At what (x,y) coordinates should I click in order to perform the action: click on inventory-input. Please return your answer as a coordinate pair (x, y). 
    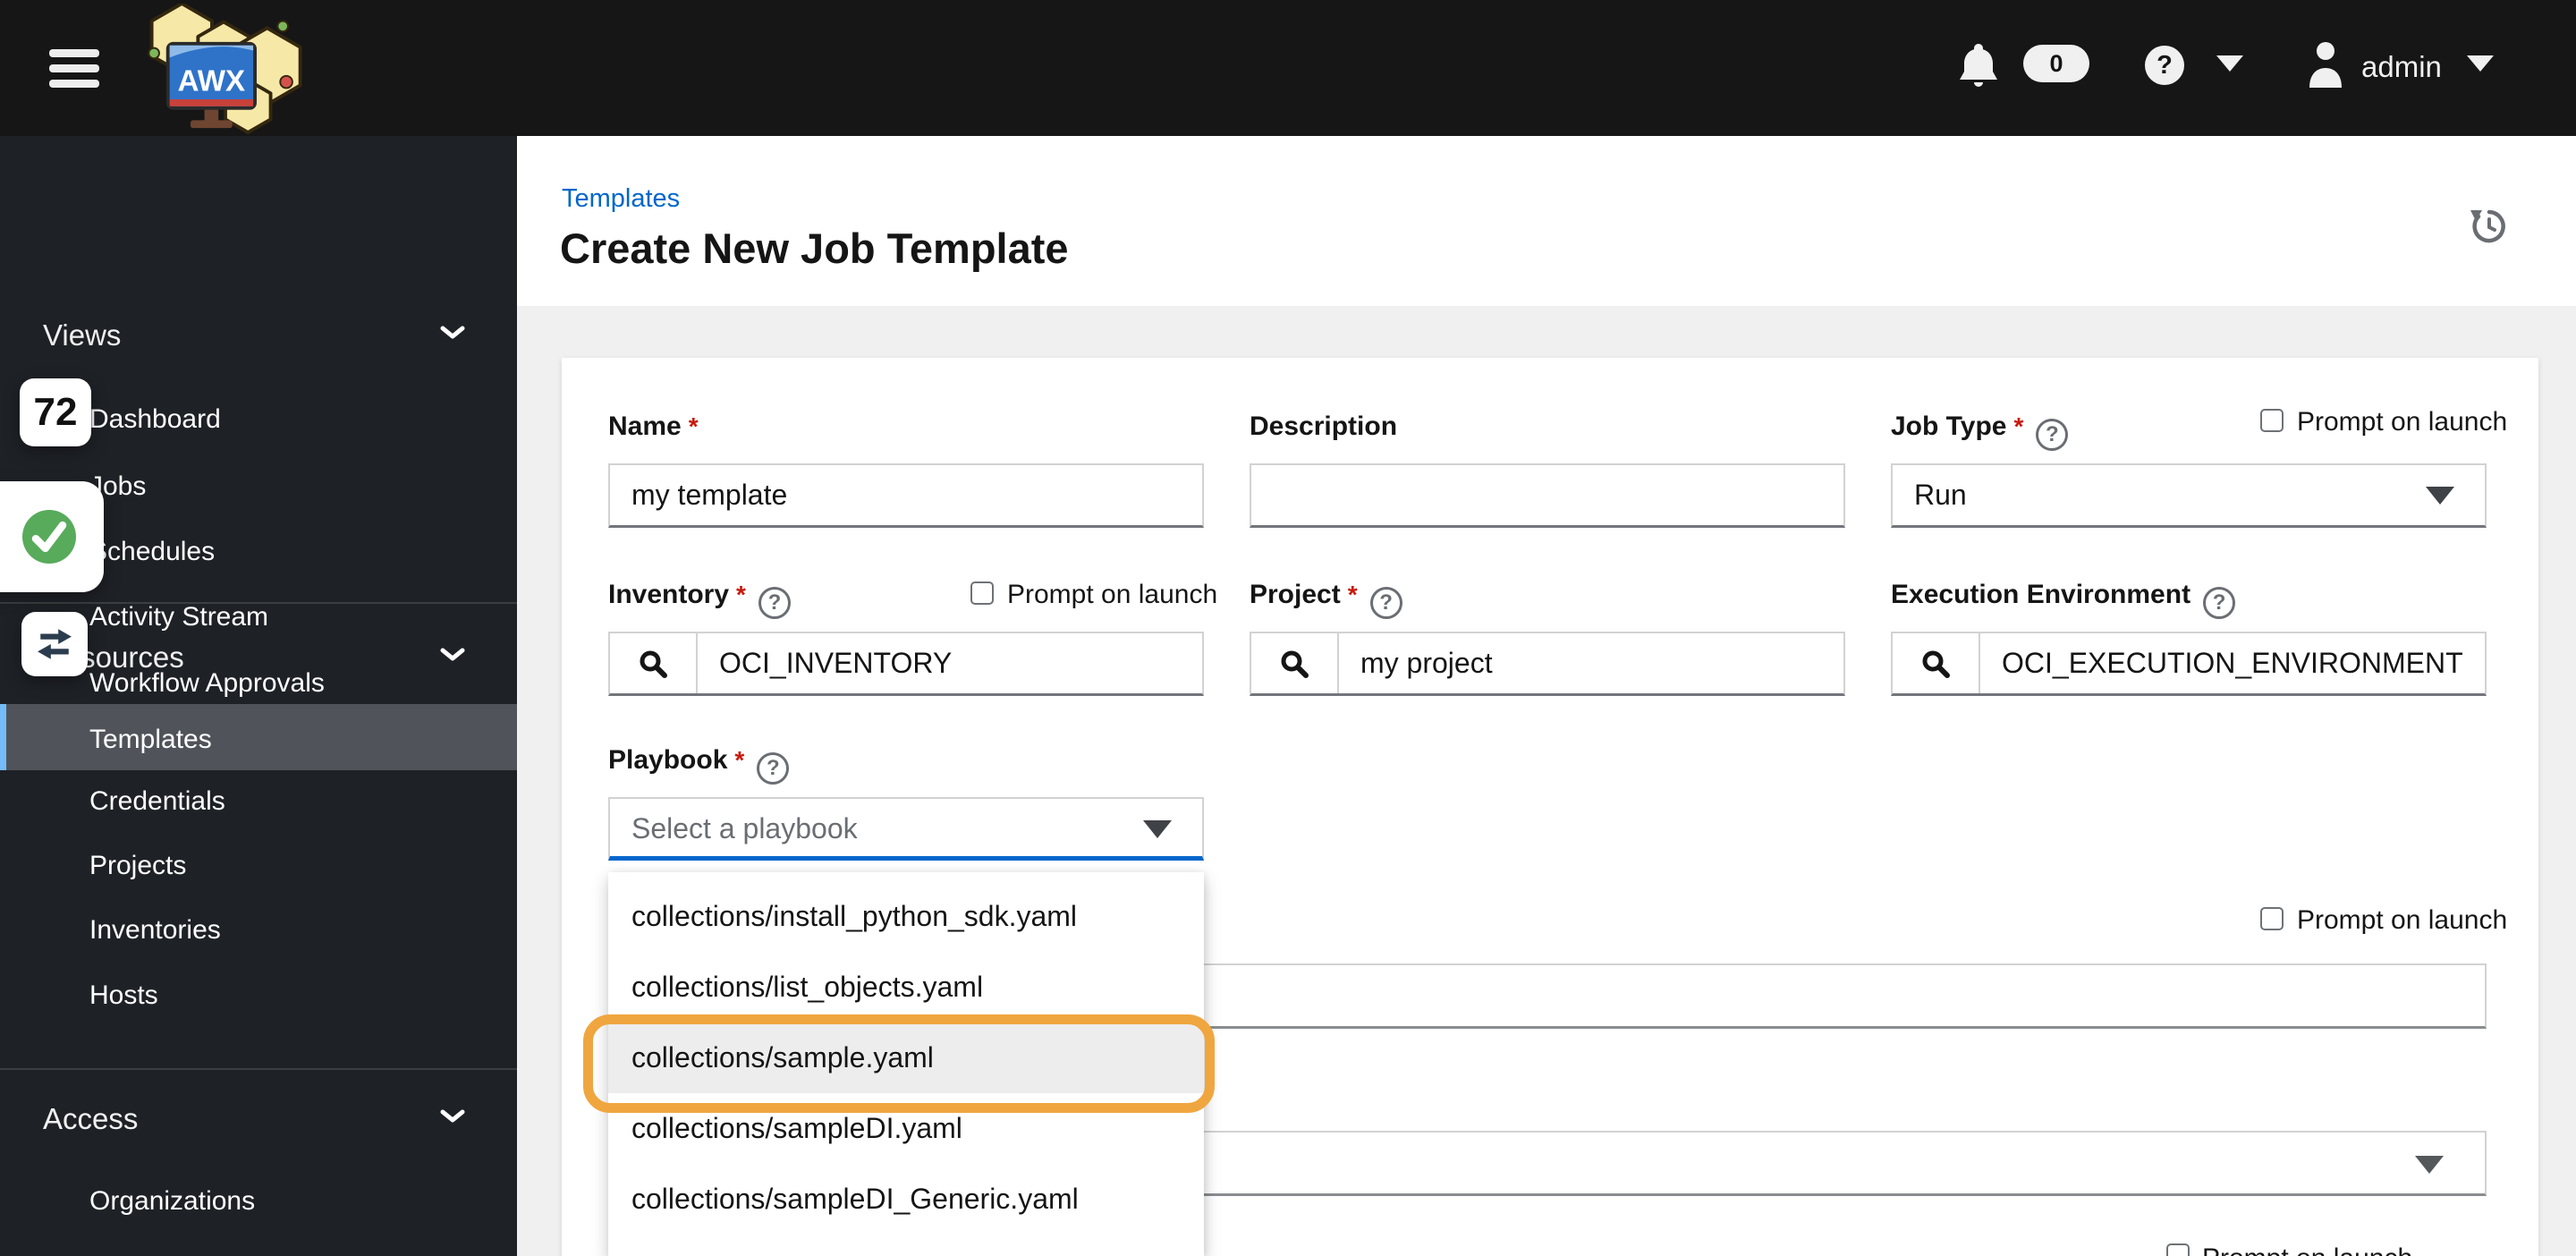
    Looking at the image, I should click on (950, 663).